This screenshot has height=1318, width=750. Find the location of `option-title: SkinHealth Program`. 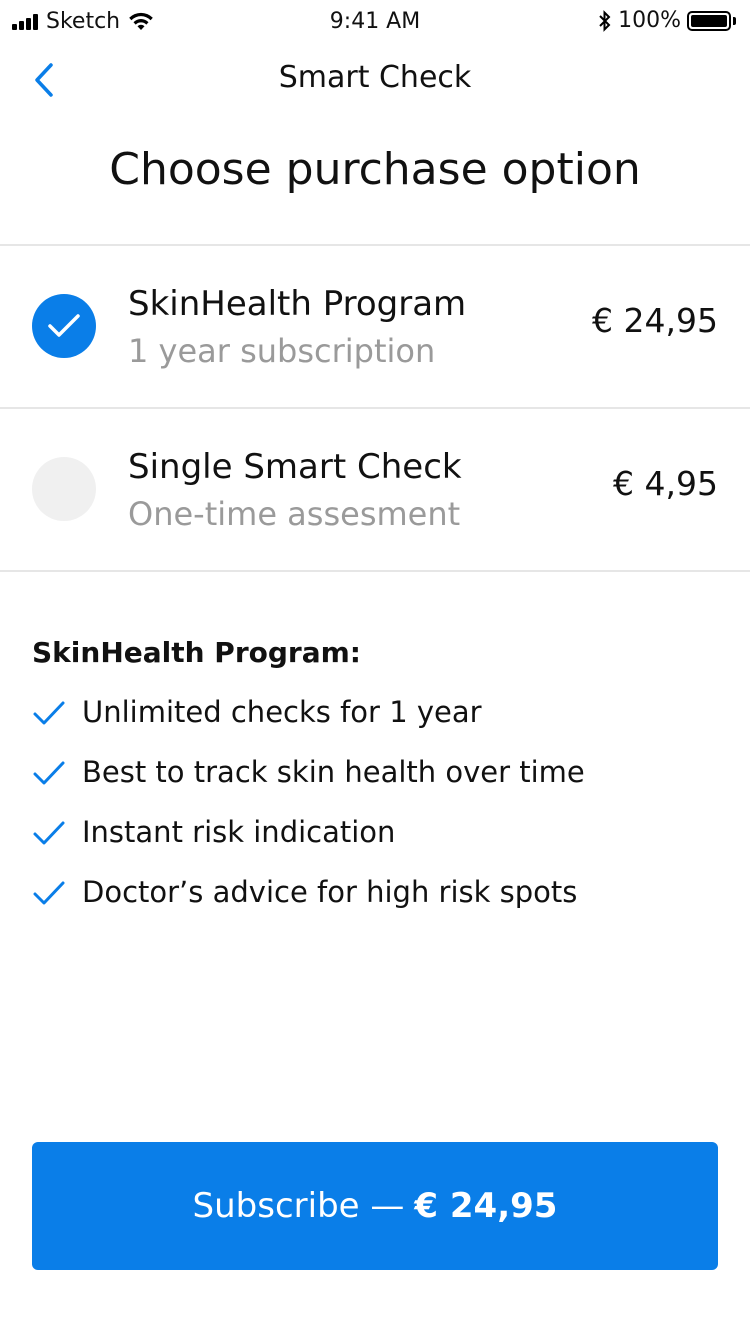

option-title: SkinHealth Program is located at coordinates (297, 304).